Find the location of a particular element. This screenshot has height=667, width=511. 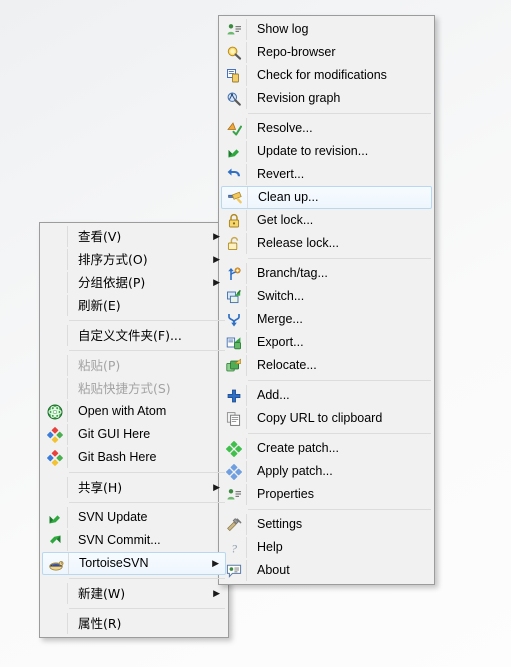

menu-item-分组依据-p: 分组依据(P) ▶ is located at coordinates (134, 282).